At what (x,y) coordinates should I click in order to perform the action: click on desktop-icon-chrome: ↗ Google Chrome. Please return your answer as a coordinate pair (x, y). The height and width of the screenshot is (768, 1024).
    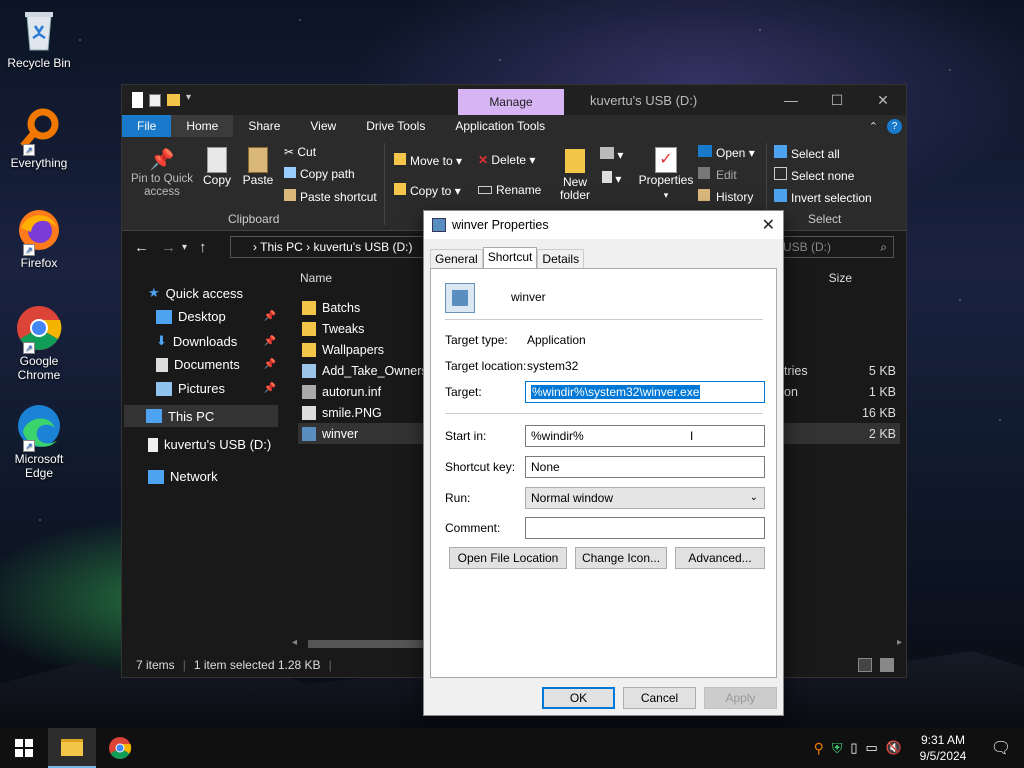
    Looking at the image, I should click on (39, 343).